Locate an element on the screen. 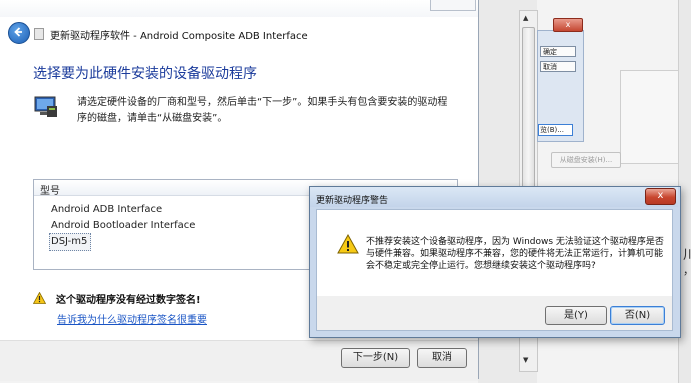  warning-dialog-close-button: x is located at coordinates (660, 196).